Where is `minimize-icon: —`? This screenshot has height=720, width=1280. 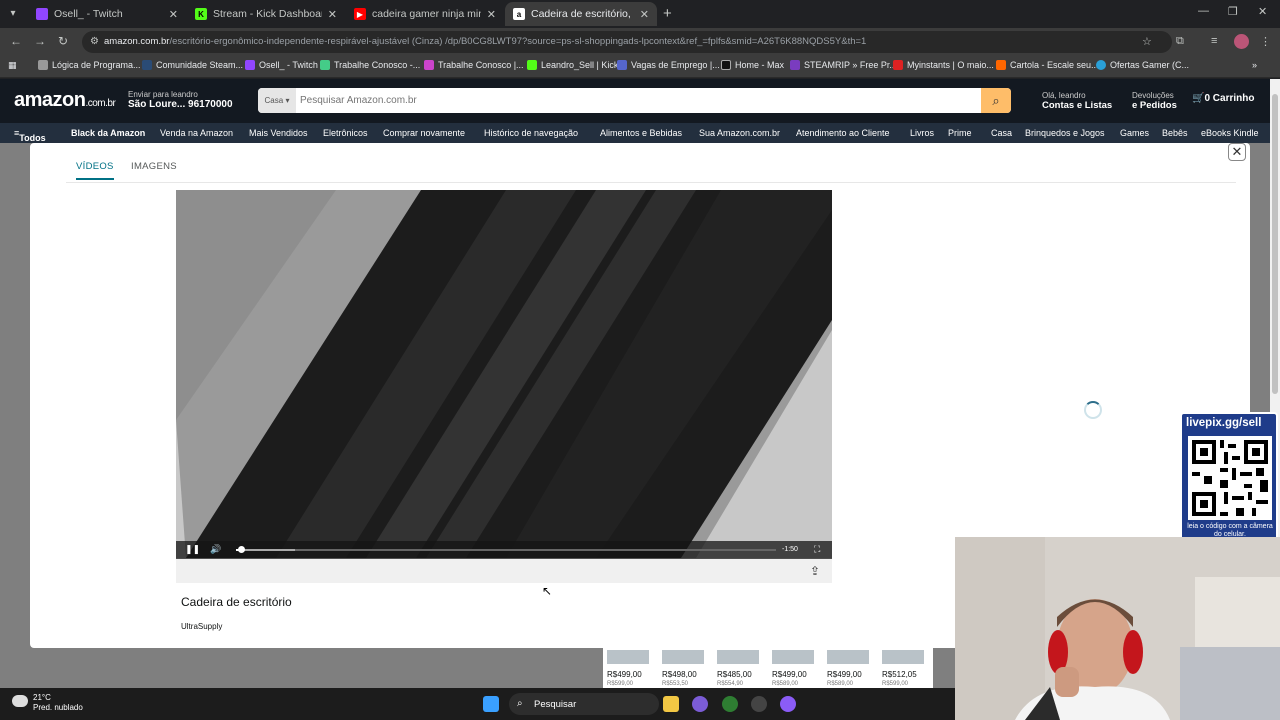
minimize-icon: — is located at coordinates (1203, 11).